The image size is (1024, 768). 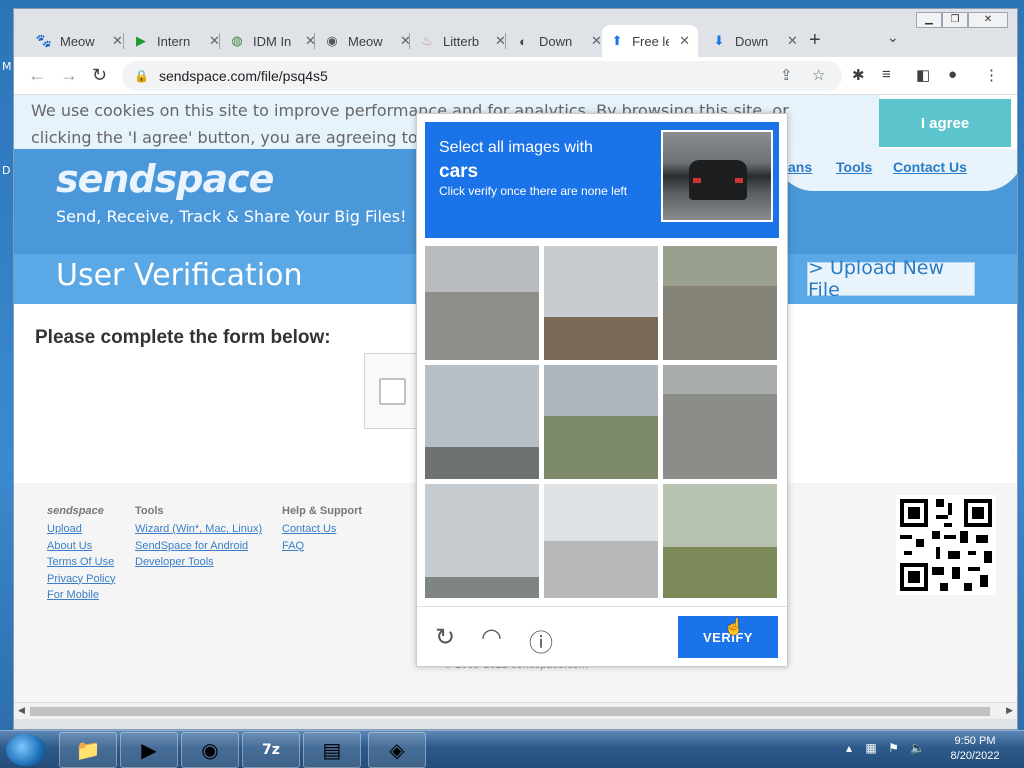 What do you see at coordinates (179, 275) in the screenshot?
I see `page-title: User Verification` at bounding box center [179, 275].